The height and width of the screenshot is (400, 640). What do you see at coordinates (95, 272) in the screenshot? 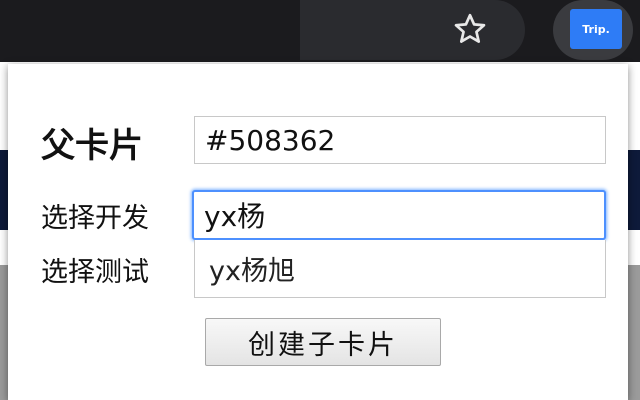
I see `select-test-label: 选择测试` at bounding box center [95, 272].